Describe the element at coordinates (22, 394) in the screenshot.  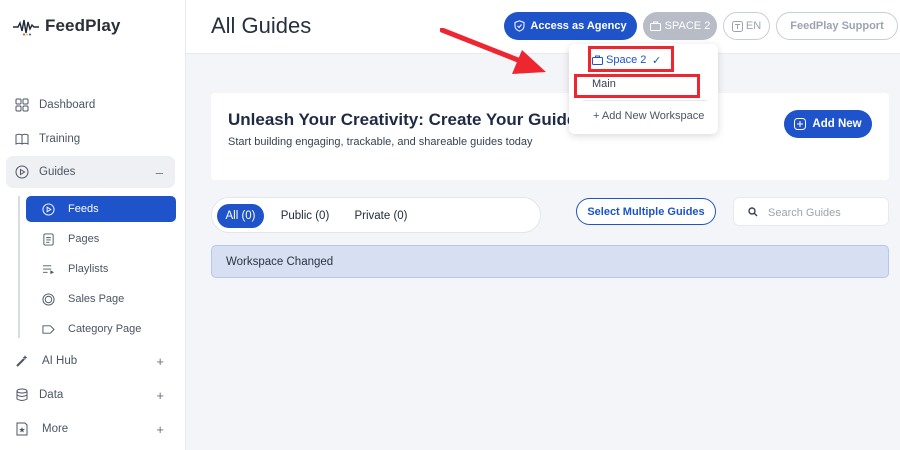
I see `database-icon` at that location.